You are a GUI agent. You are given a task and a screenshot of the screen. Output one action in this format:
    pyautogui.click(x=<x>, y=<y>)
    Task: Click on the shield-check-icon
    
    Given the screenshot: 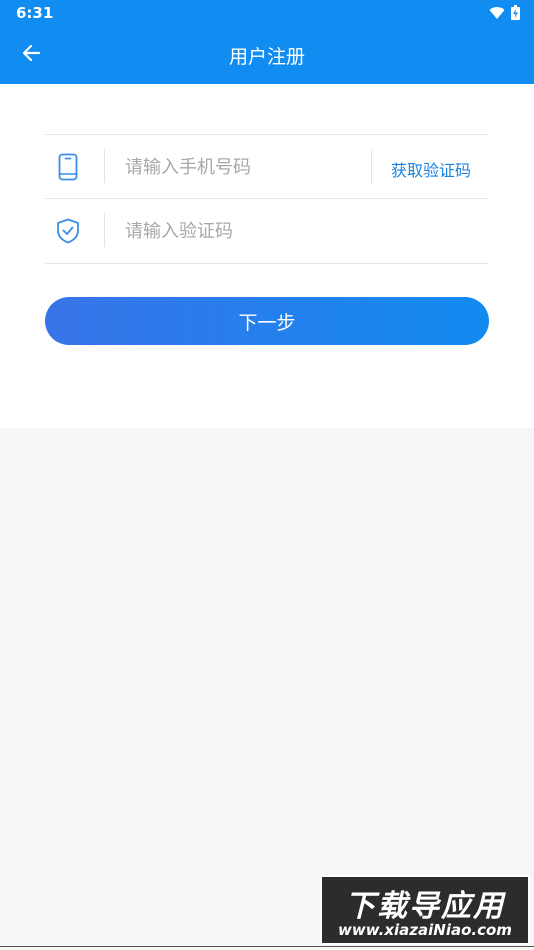 What is the action you would take?
    pyautogui.click(x=68, y=231)
    